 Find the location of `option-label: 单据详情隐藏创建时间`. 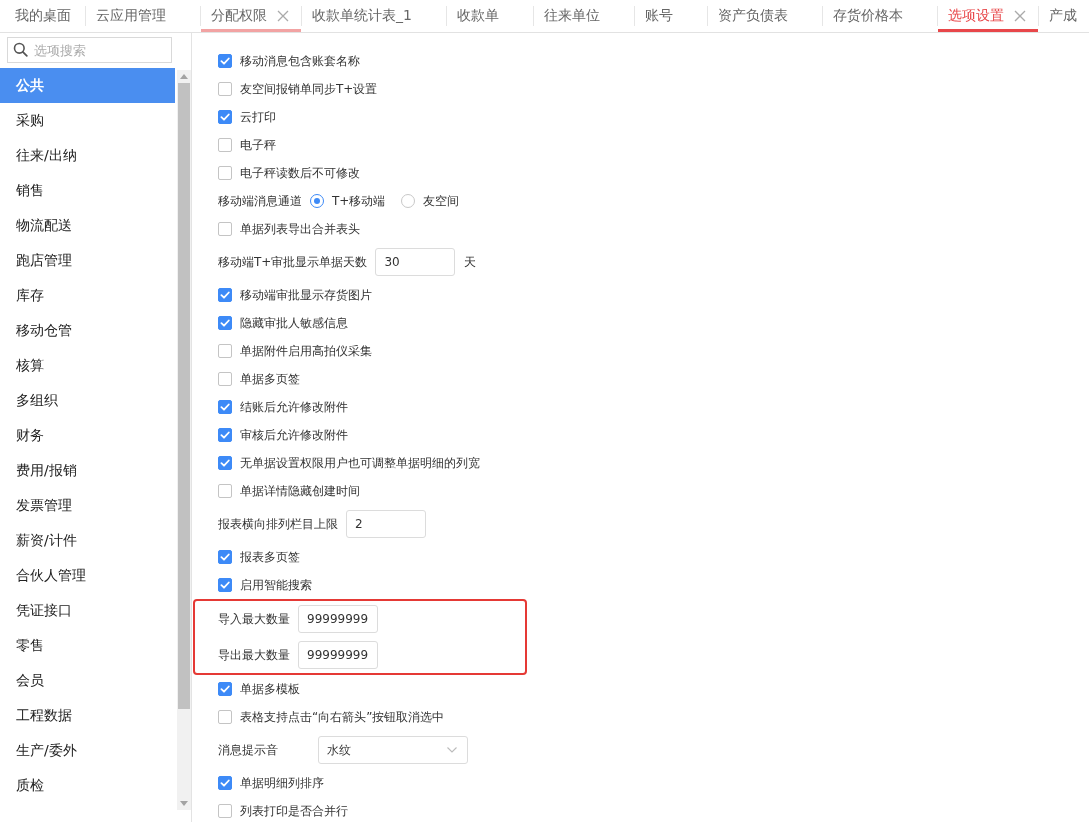

option-label: 单据详情隐藏创建时间 is located at coordinates (300, 491).